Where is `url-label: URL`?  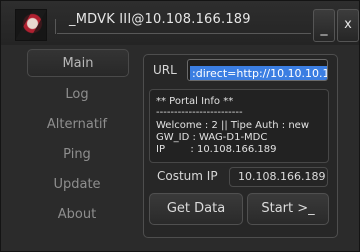 url-label: URL is located at coordinates (165, 70).